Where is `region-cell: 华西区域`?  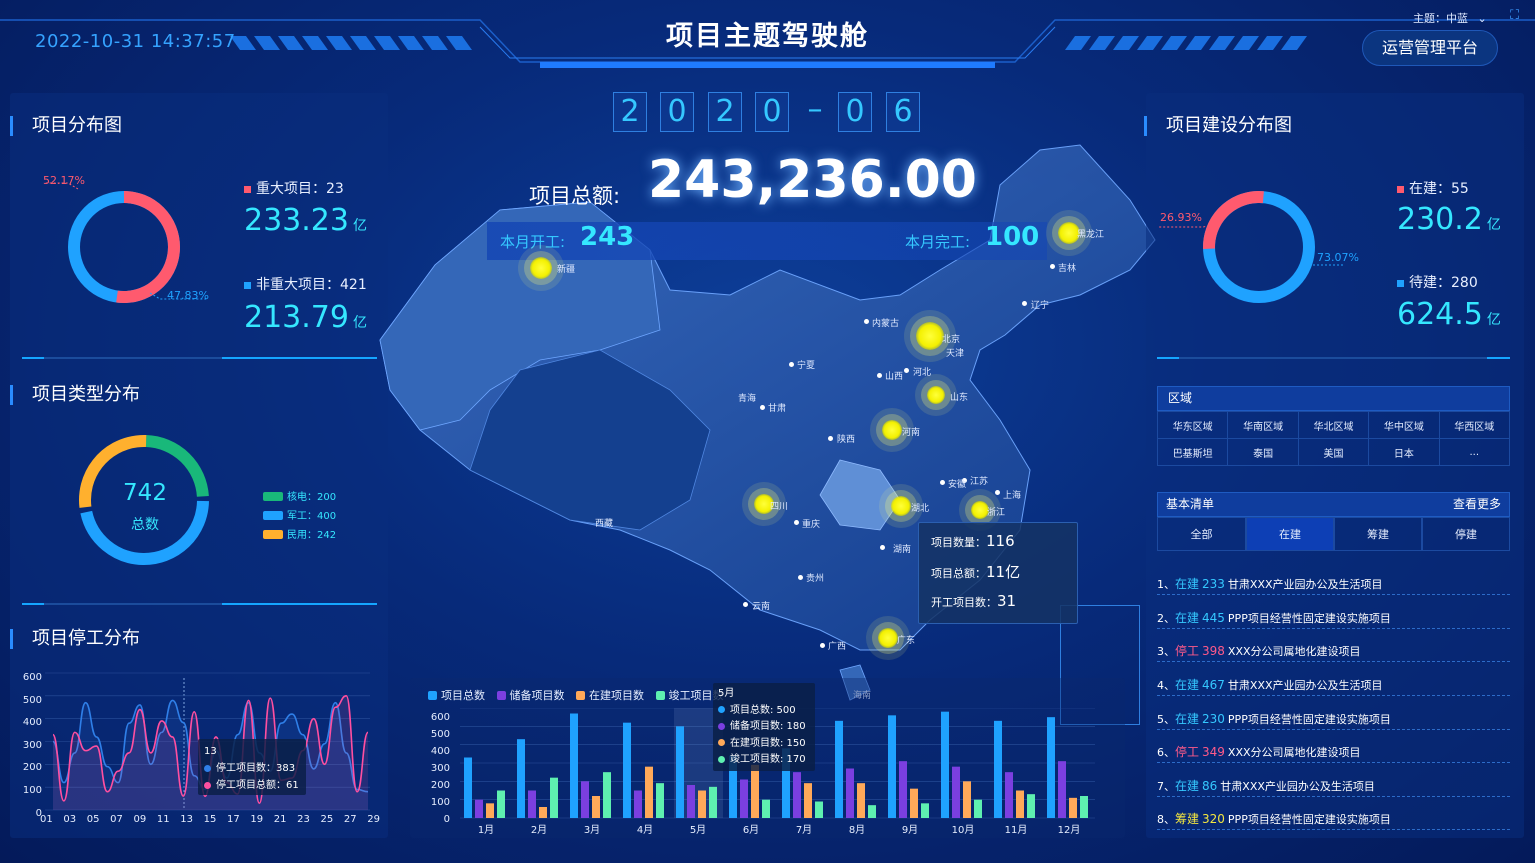 region-cell: 华西区域 is located at coordinates (1474, 425).